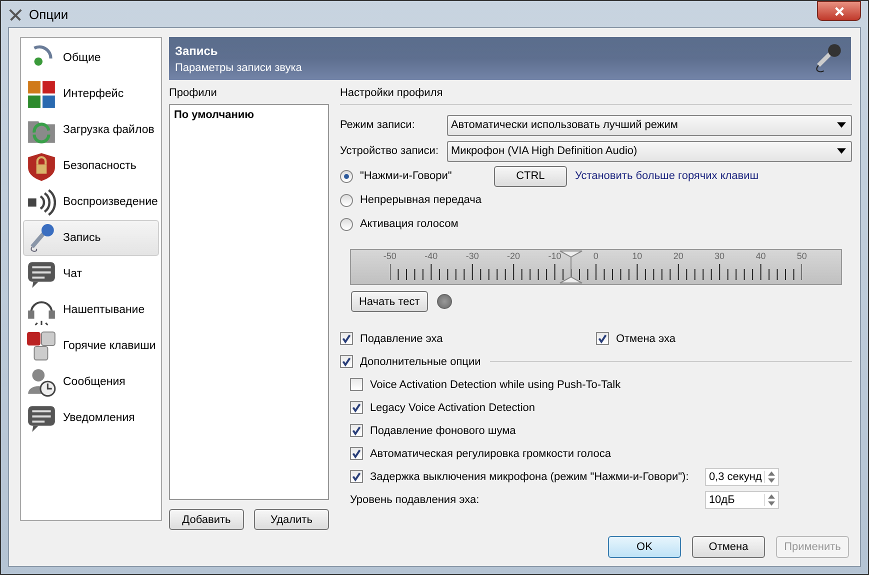  What do you see at coordinates (761, 256) in the screenshot?
I see `scale-label: 40` at bounding box center [761, 256].